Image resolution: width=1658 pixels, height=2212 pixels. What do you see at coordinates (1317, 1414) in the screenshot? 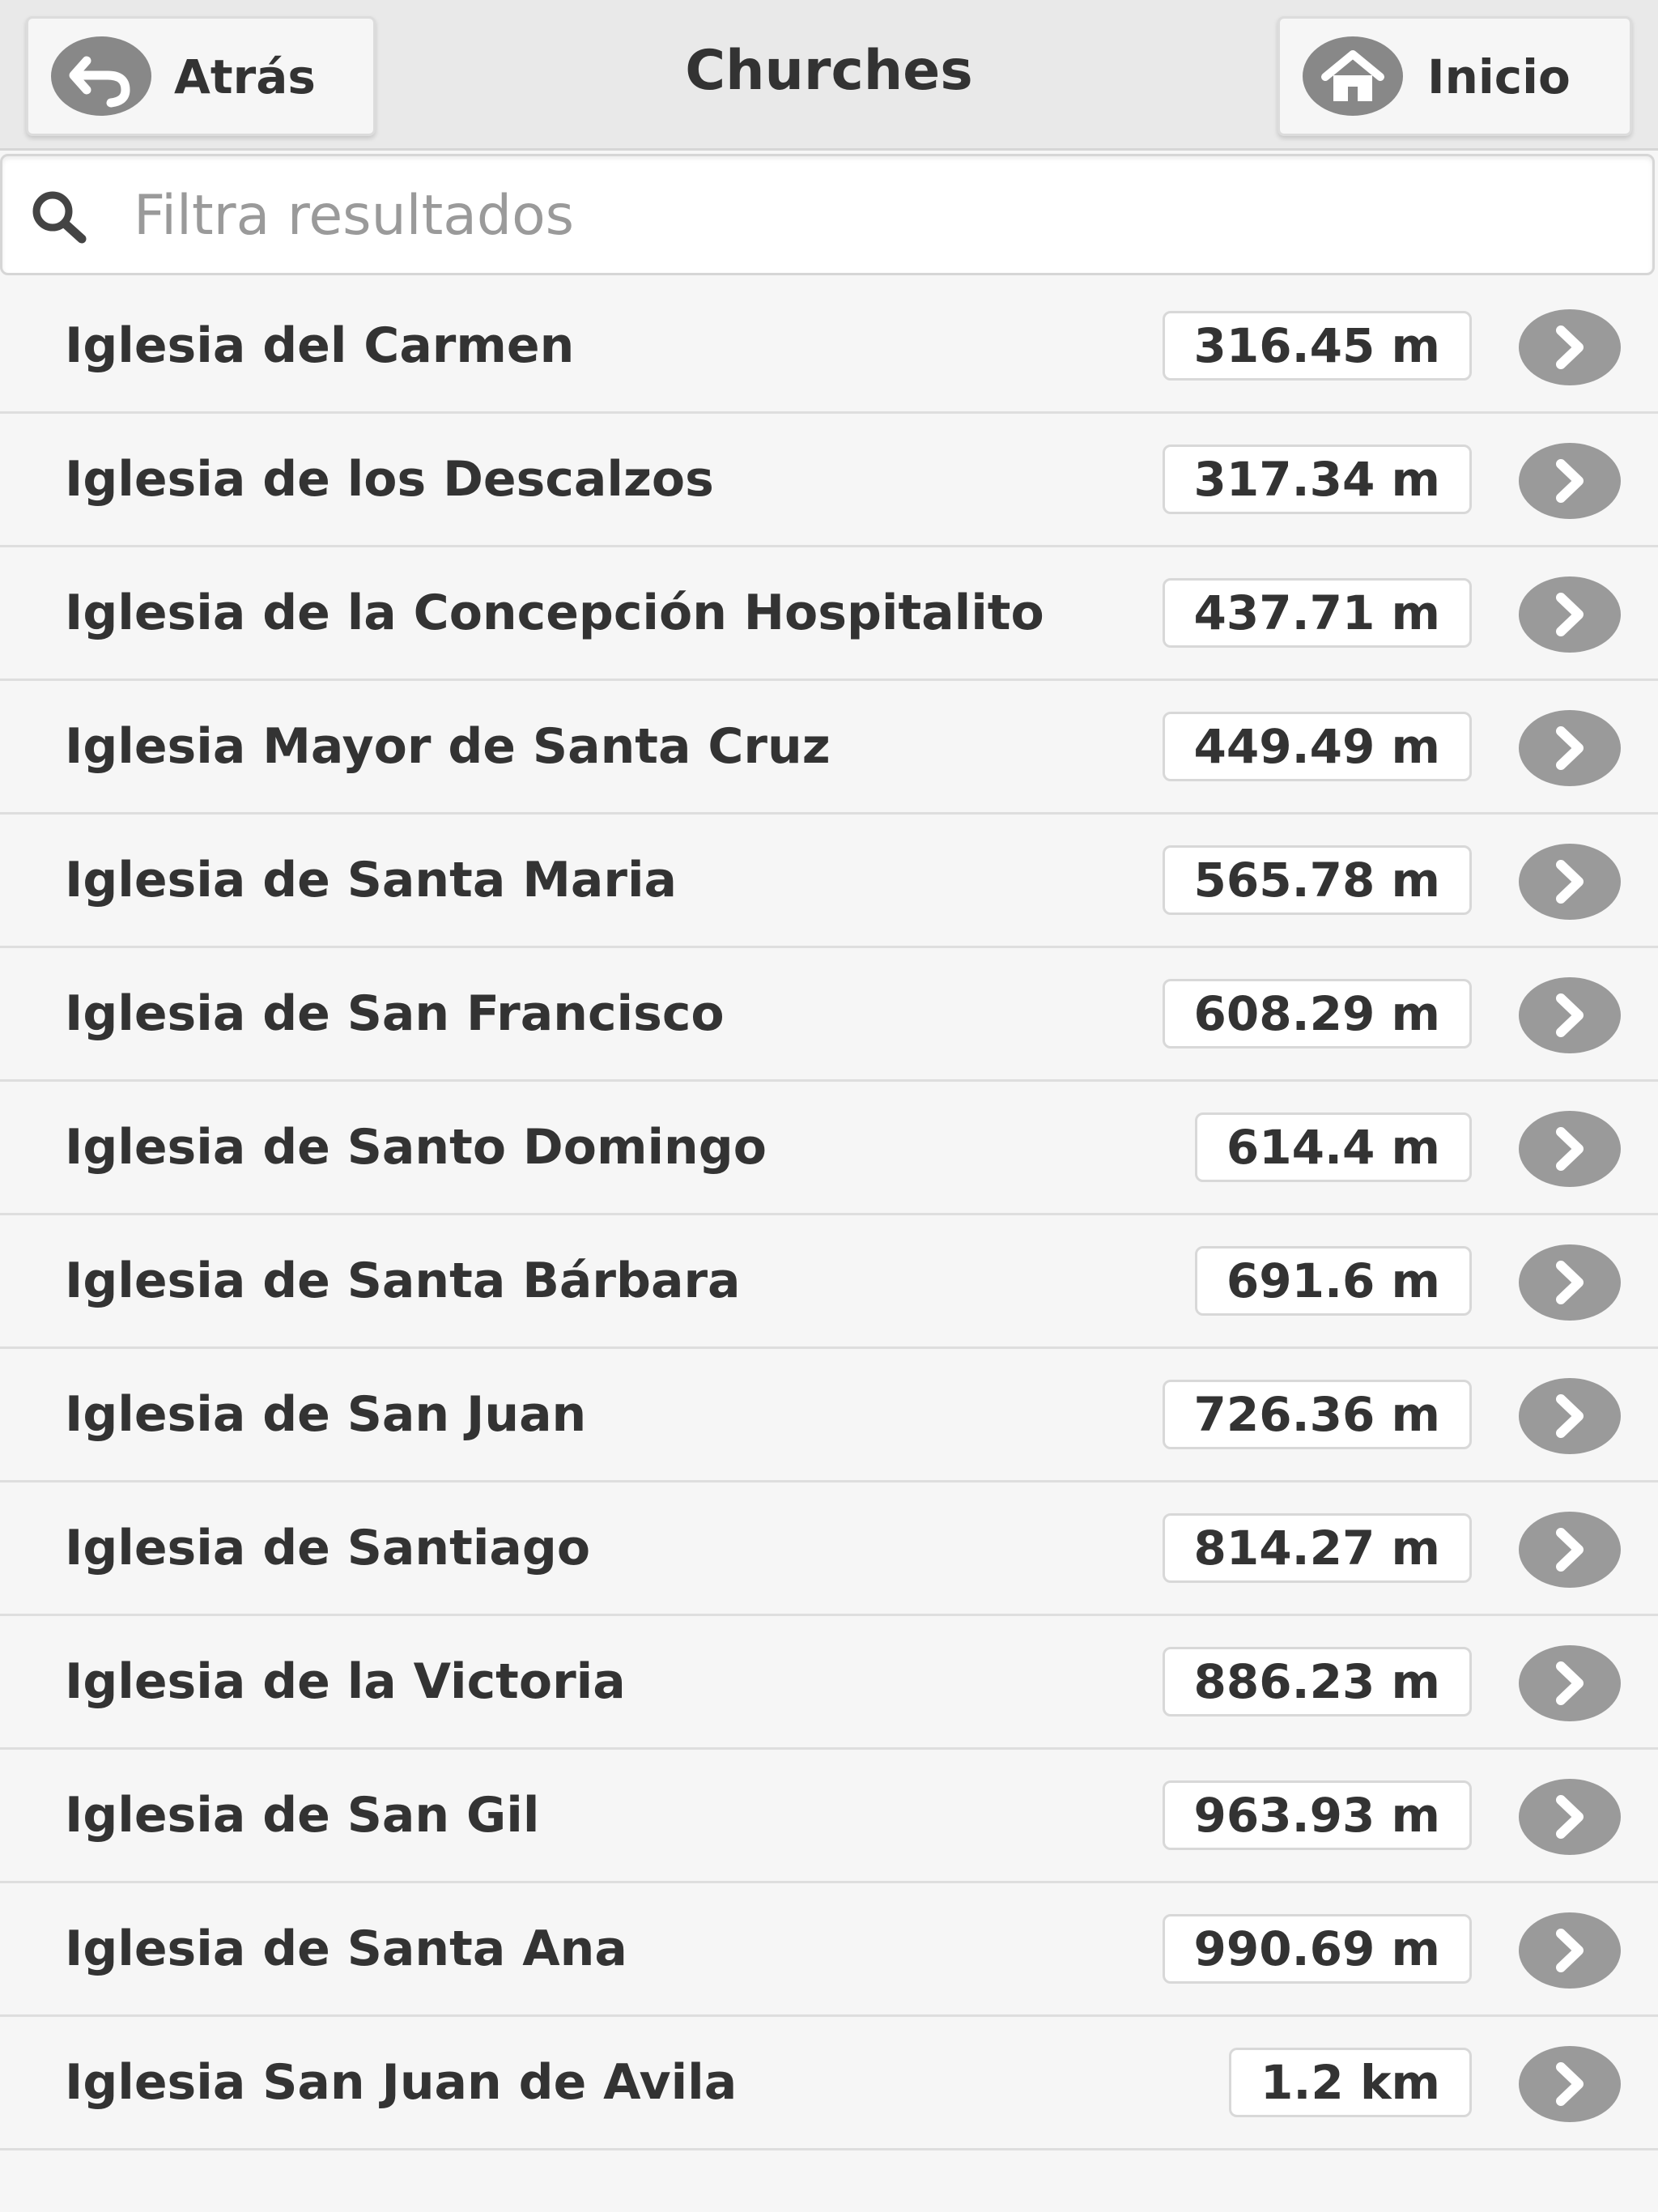
I see `distance-badge: 726.36 m` at bounding box center [1317, 1414].